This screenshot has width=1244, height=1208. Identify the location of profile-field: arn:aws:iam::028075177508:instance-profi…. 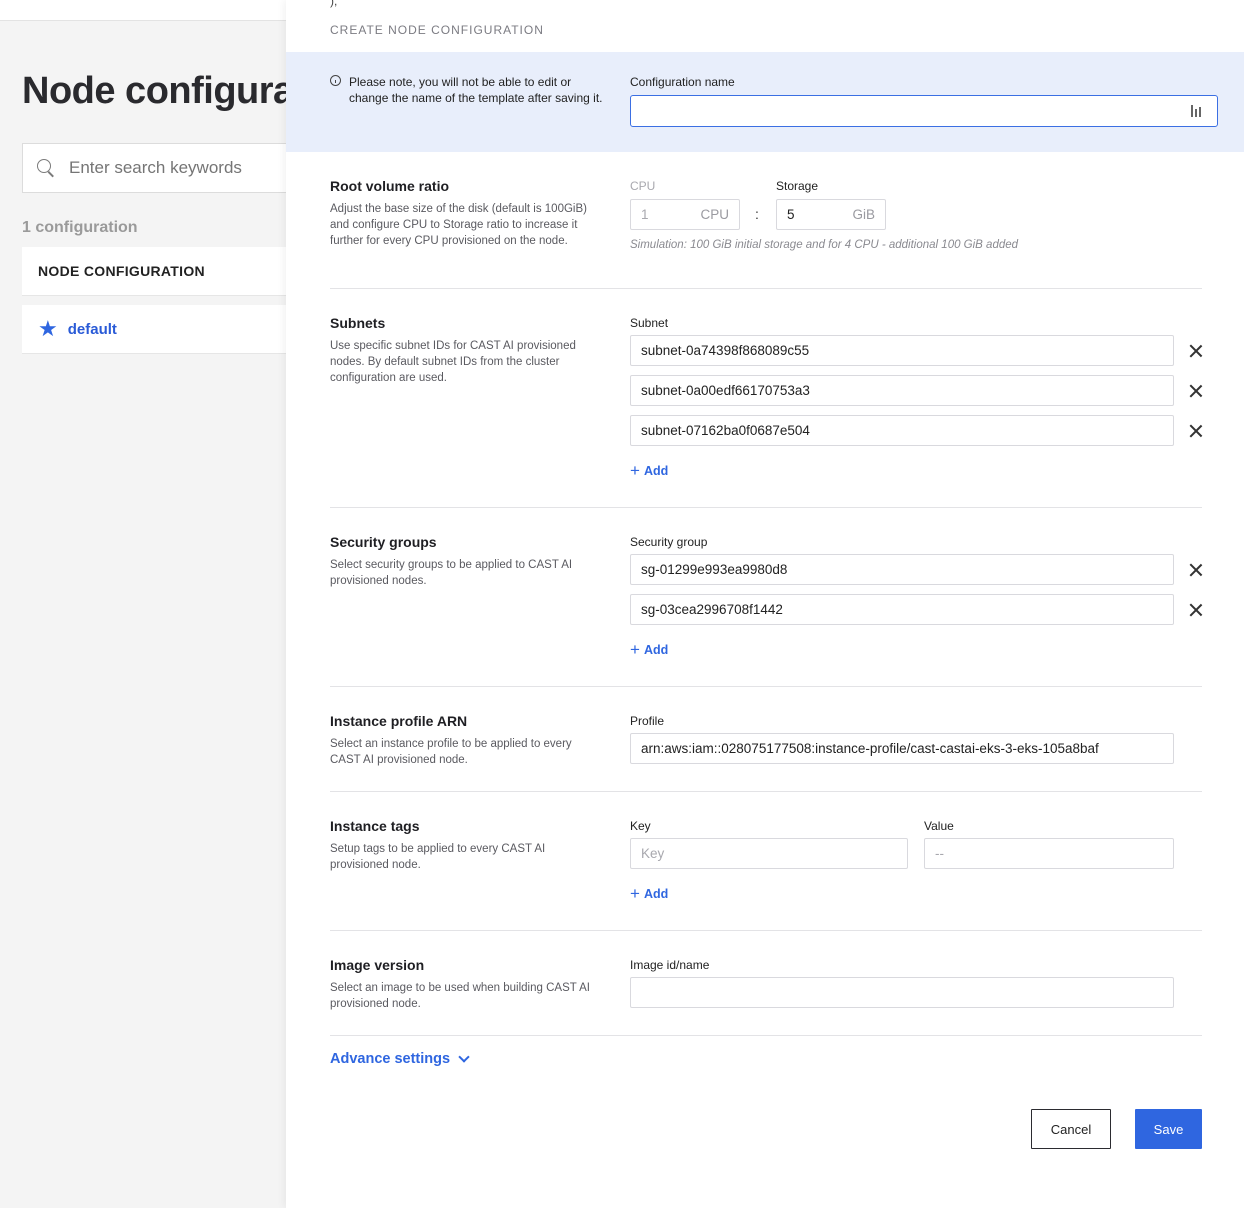
(902, 748).